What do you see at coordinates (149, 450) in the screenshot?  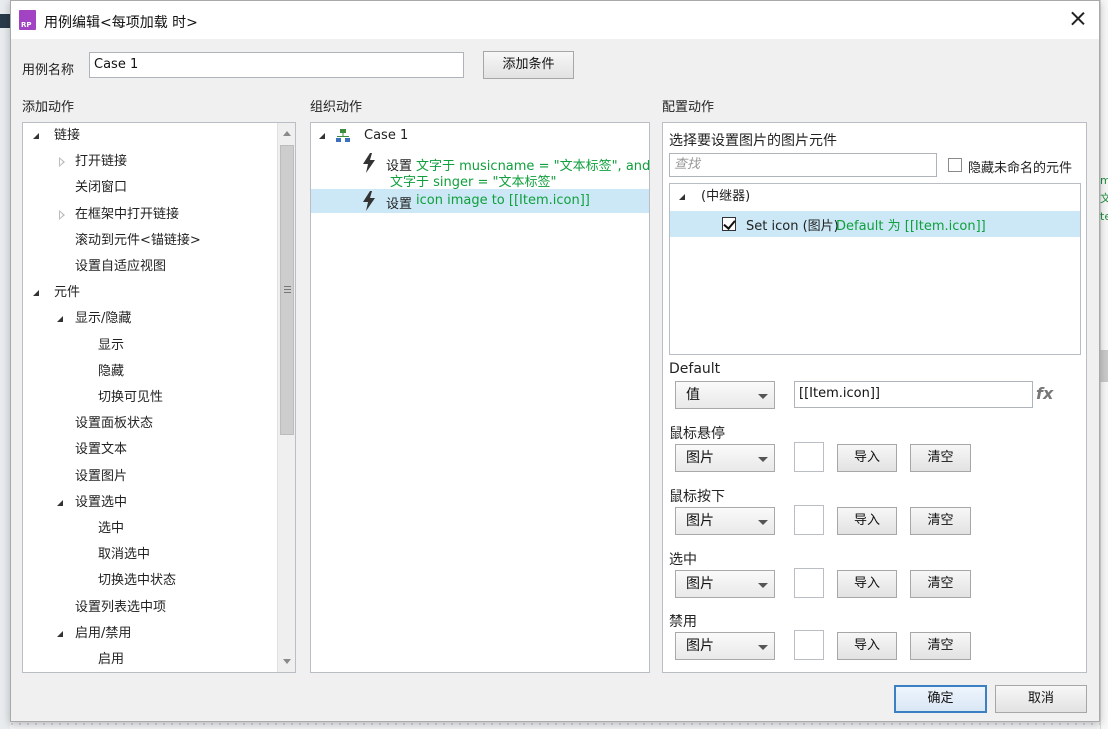 I see `action-tree-item: 设置文本` at bounding box center [149, 450].